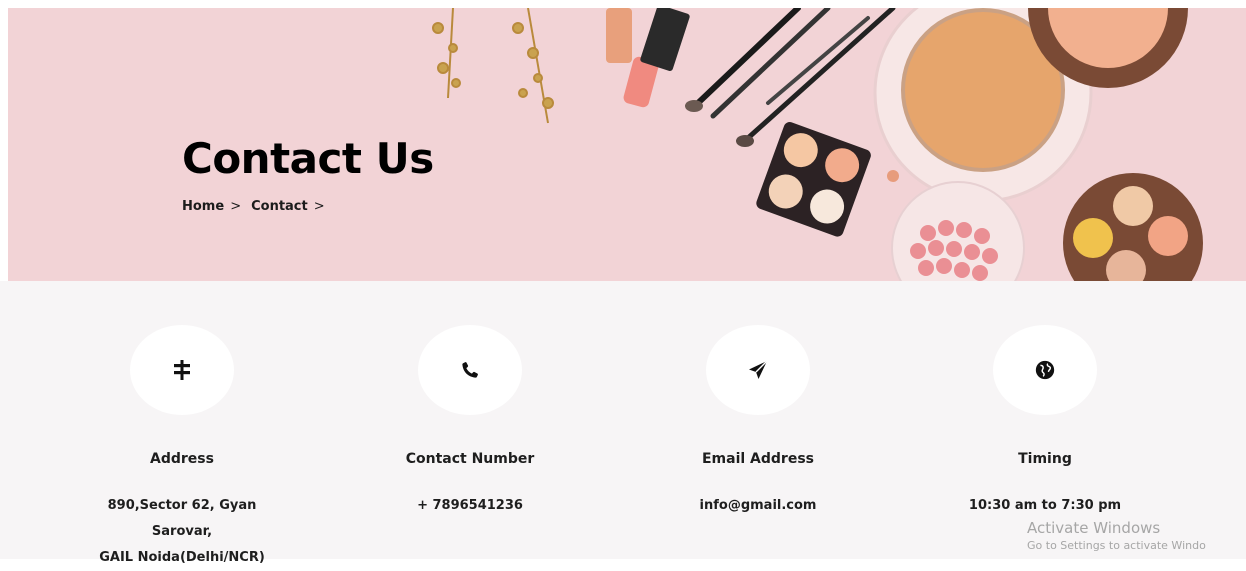 This screenshot has width=1246, height=571. I want to click on page-title: Contact Us, so click(308, 158).